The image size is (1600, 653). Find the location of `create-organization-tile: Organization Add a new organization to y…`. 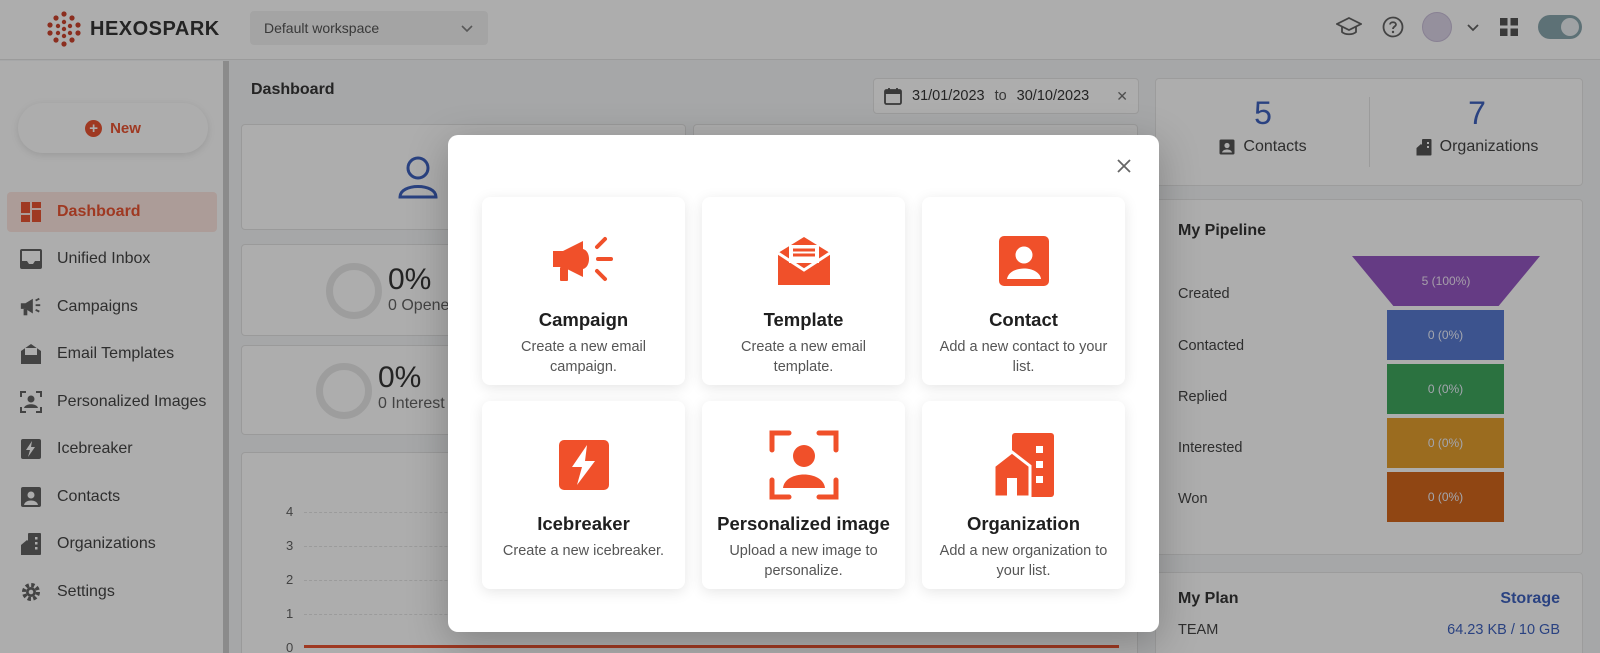

create-organization-tile: Organization Add a new organization to y… is located at coordinates (1023, 495).